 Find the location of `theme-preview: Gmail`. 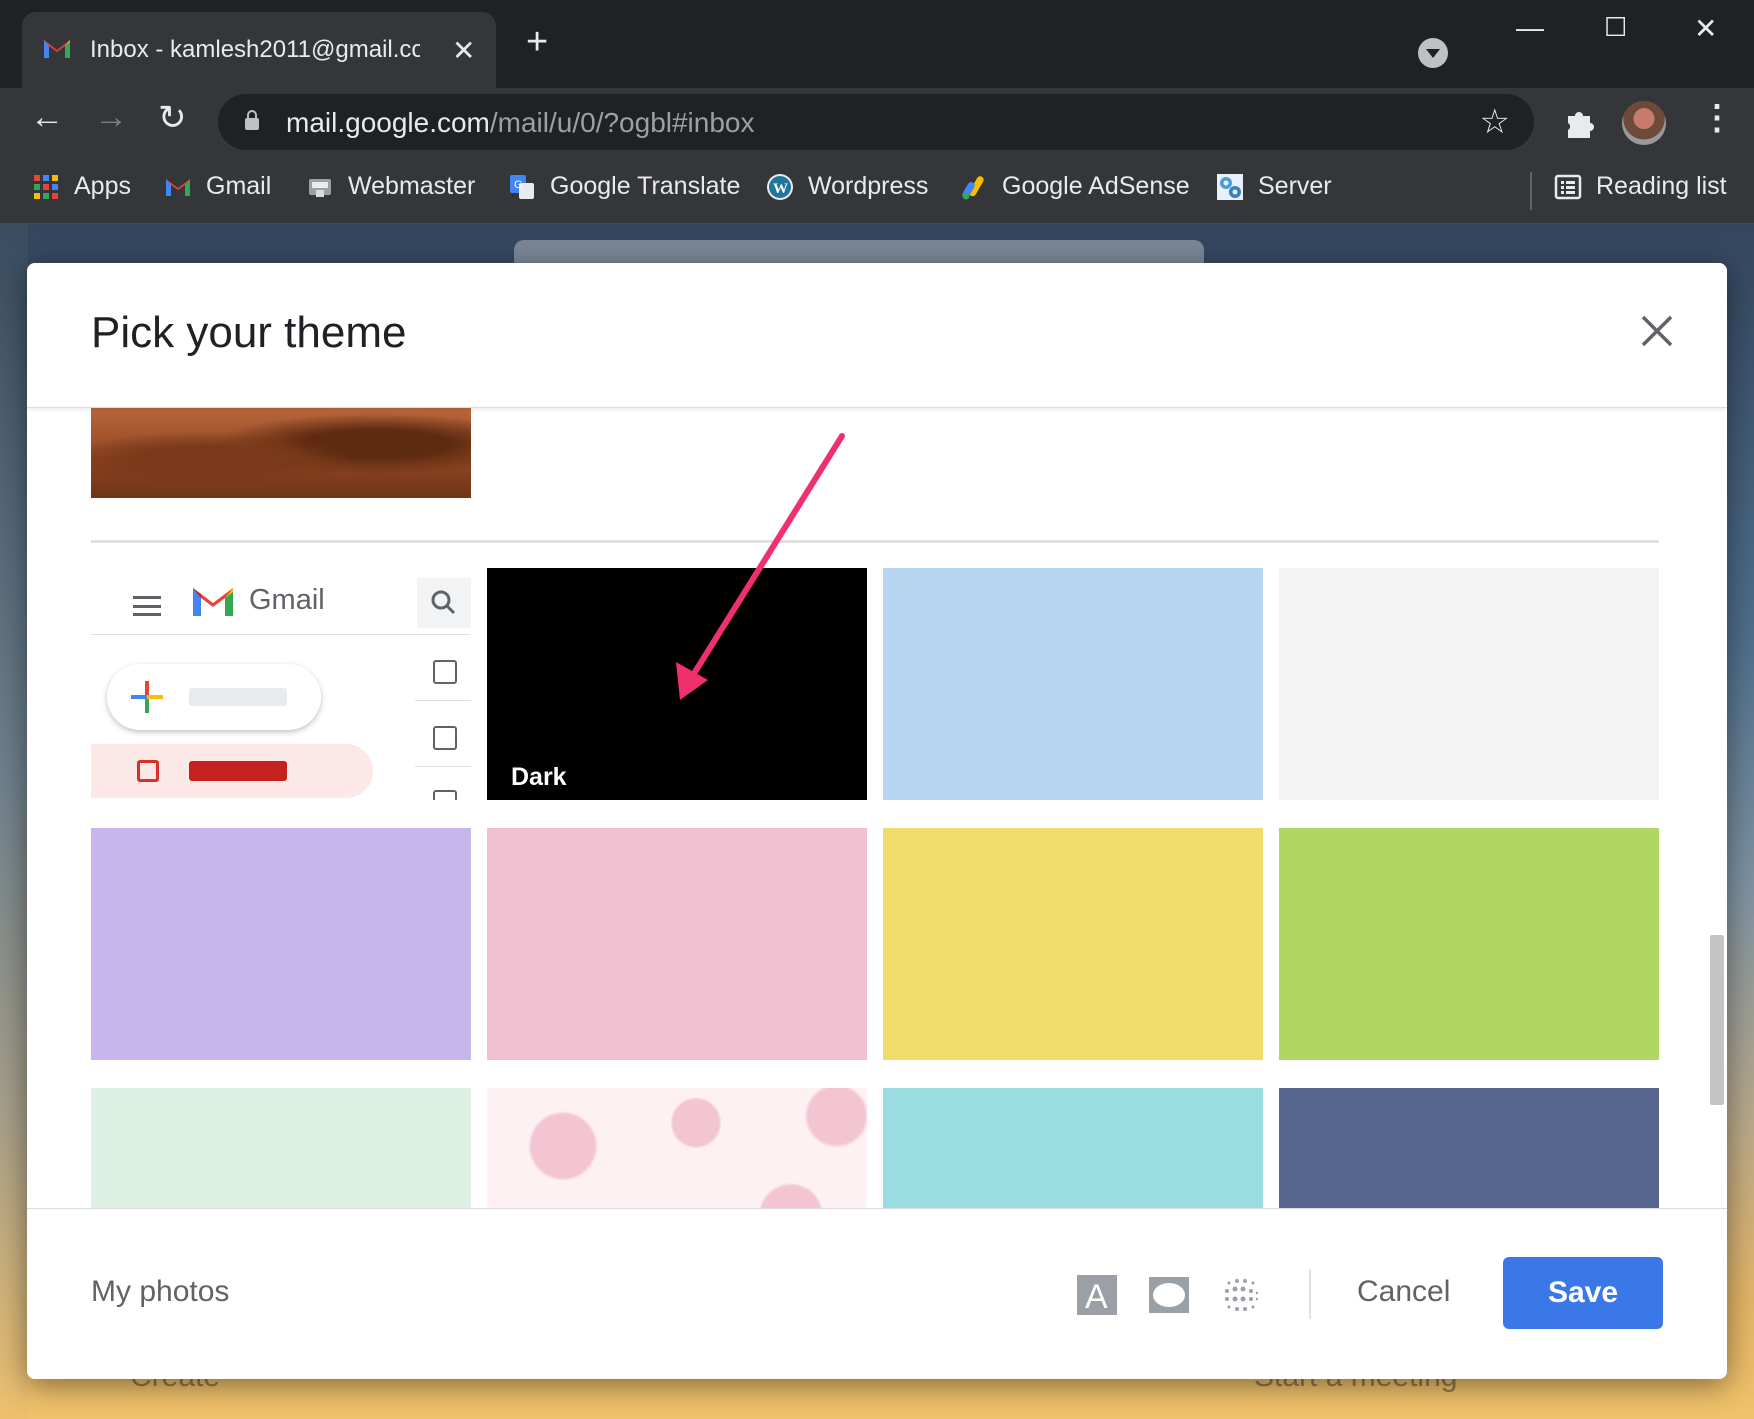

theme-preview: Gmail is located at coordinates (281, 684).